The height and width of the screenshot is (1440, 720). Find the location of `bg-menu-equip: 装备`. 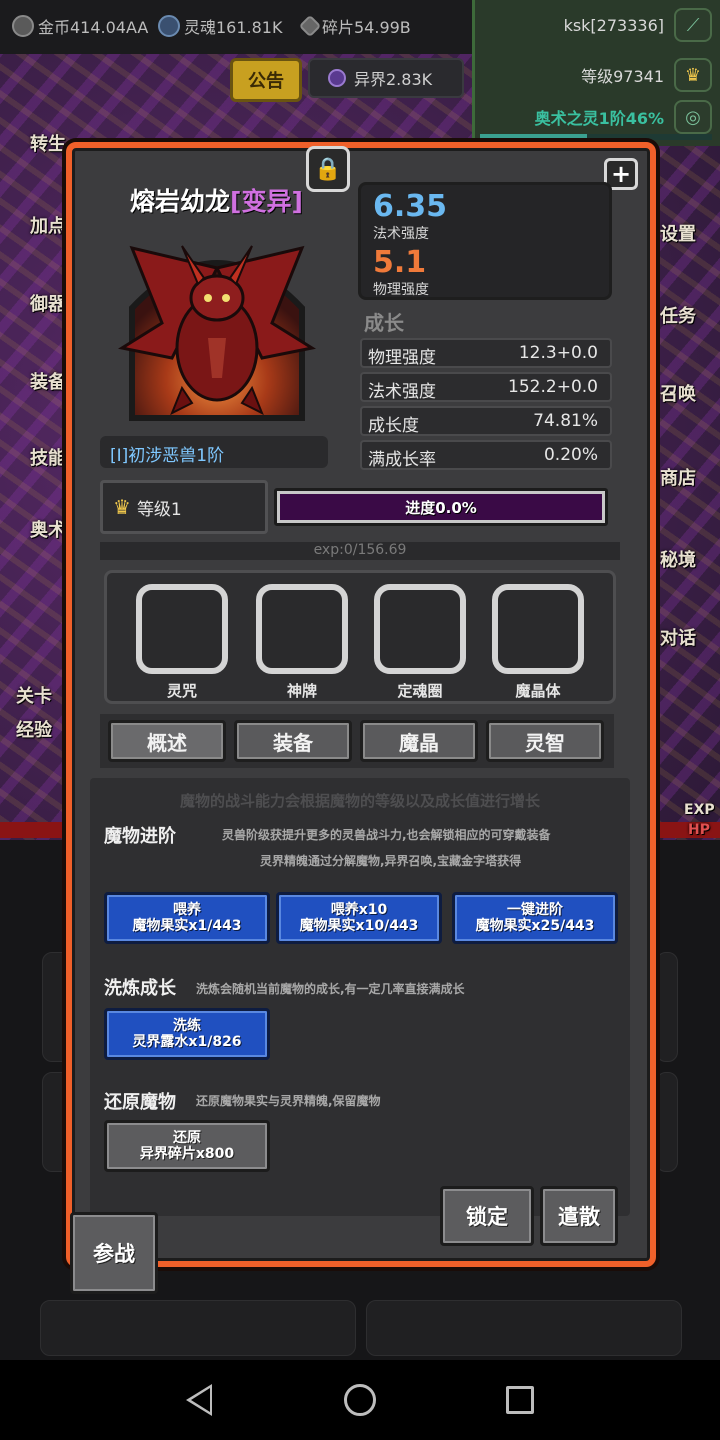

bg-menu-equip: 装备 is located at coordinates (48, 382).